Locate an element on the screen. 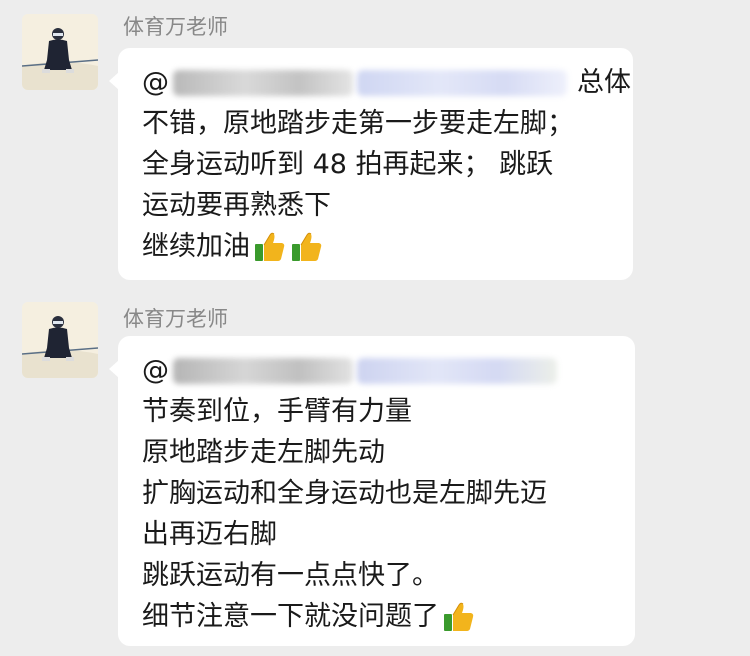 The width and height of the screenshot is (750, 656). message-line: 继续加油 is located at coordinates (375, 246).